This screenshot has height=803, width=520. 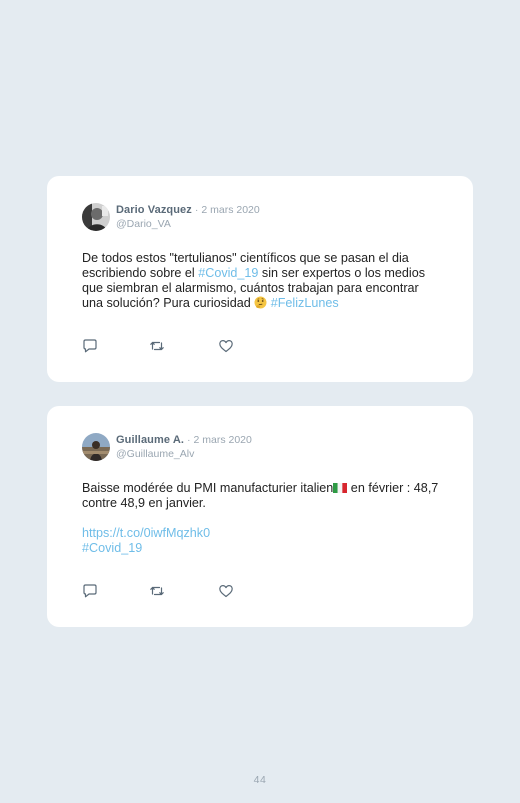 I want to click on page-number: 44, so click(x=260, y=780).